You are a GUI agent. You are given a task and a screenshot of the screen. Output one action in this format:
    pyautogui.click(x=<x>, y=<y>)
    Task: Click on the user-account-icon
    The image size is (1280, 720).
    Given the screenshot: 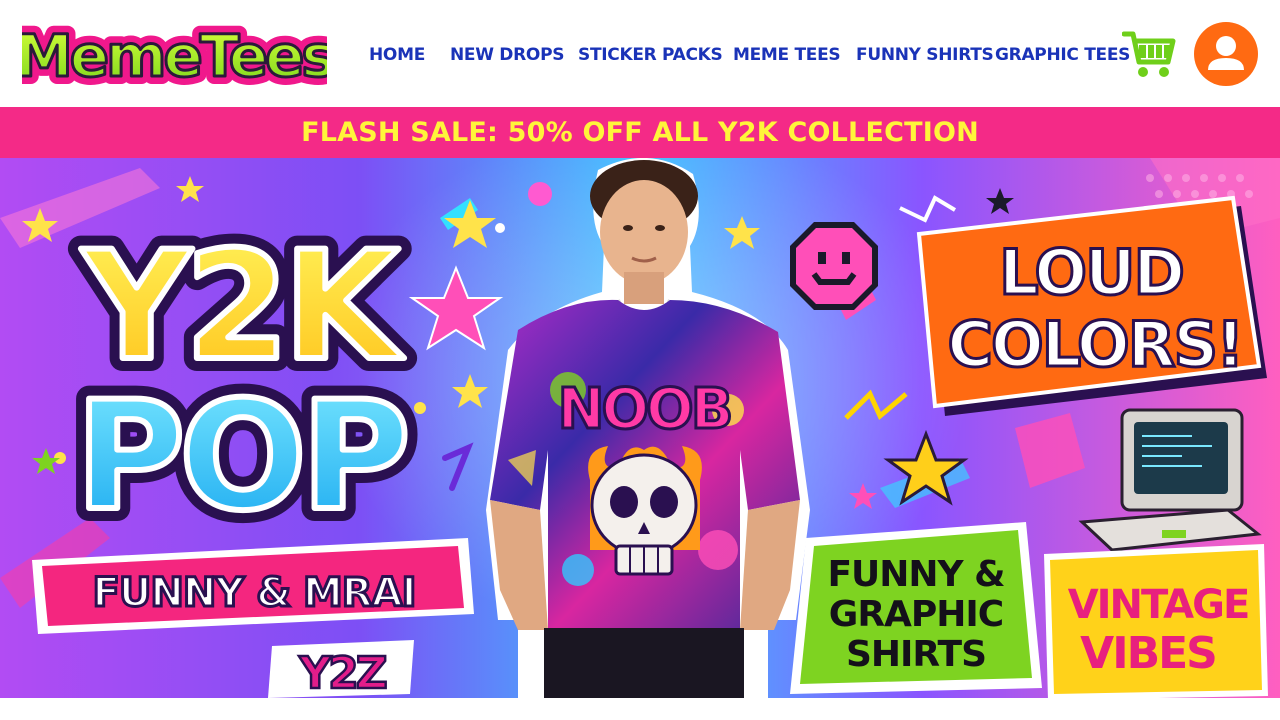 What is the action you would take?
    pyautogui.click(x=1226, y=53)
    